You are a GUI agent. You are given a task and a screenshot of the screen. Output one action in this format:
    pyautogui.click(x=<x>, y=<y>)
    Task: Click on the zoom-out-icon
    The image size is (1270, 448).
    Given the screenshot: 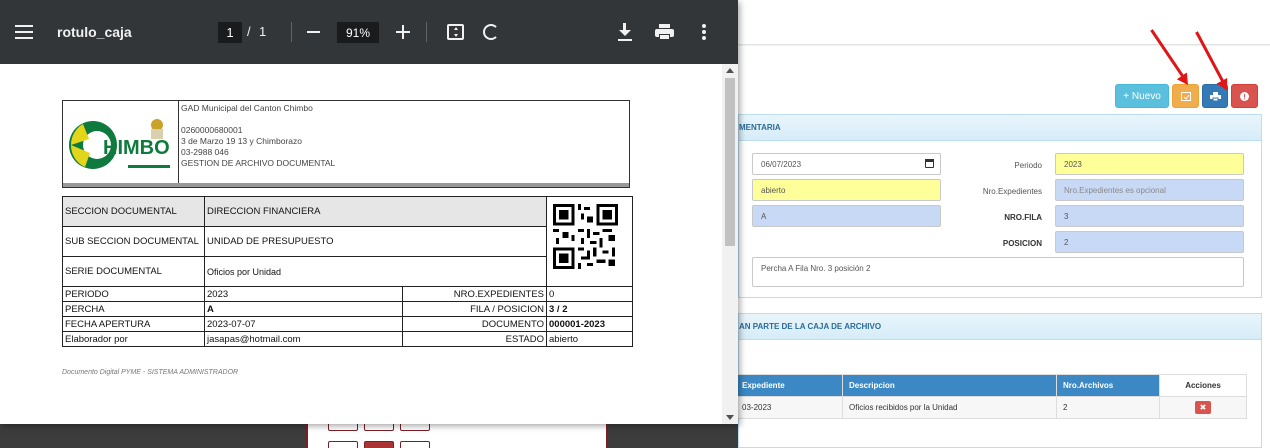 What is the action you would take?
    pyautogui.click(x=313, y=32)
    